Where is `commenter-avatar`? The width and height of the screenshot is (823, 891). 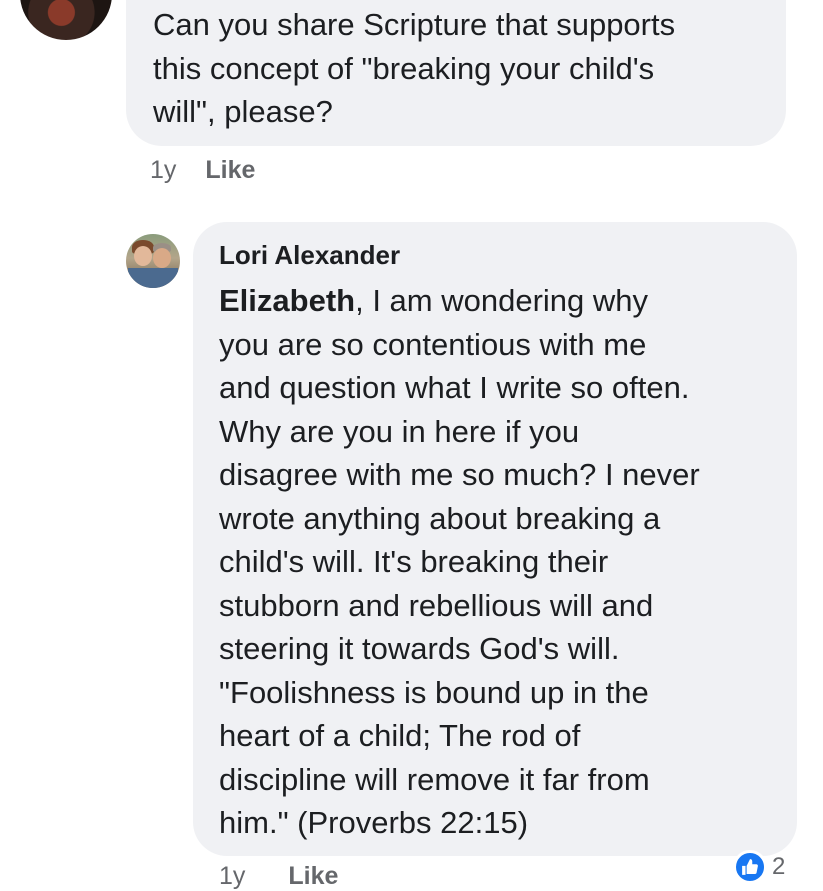 commenter-avatar is located at coordinates (66, 20).